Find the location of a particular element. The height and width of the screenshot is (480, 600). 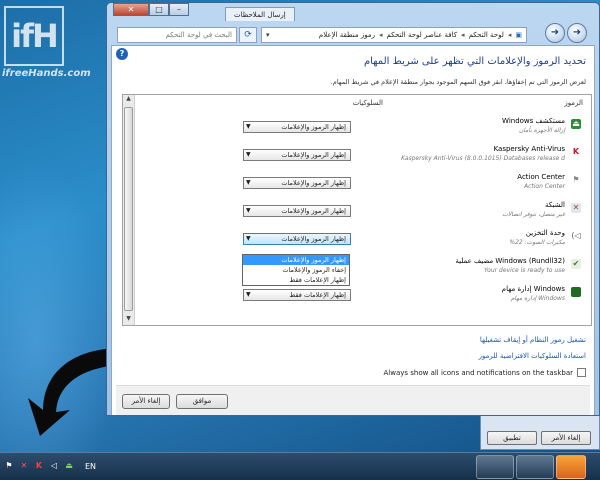

forward-icon: ➜ is located at coordinates (555, 33).